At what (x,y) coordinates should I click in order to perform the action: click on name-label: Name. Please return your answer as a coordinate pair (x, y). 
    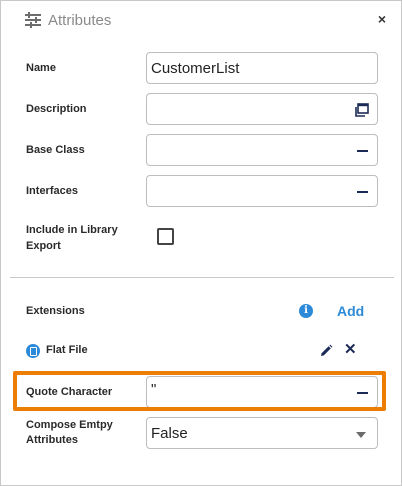
    Looking at the image, I should click on (41, 68).